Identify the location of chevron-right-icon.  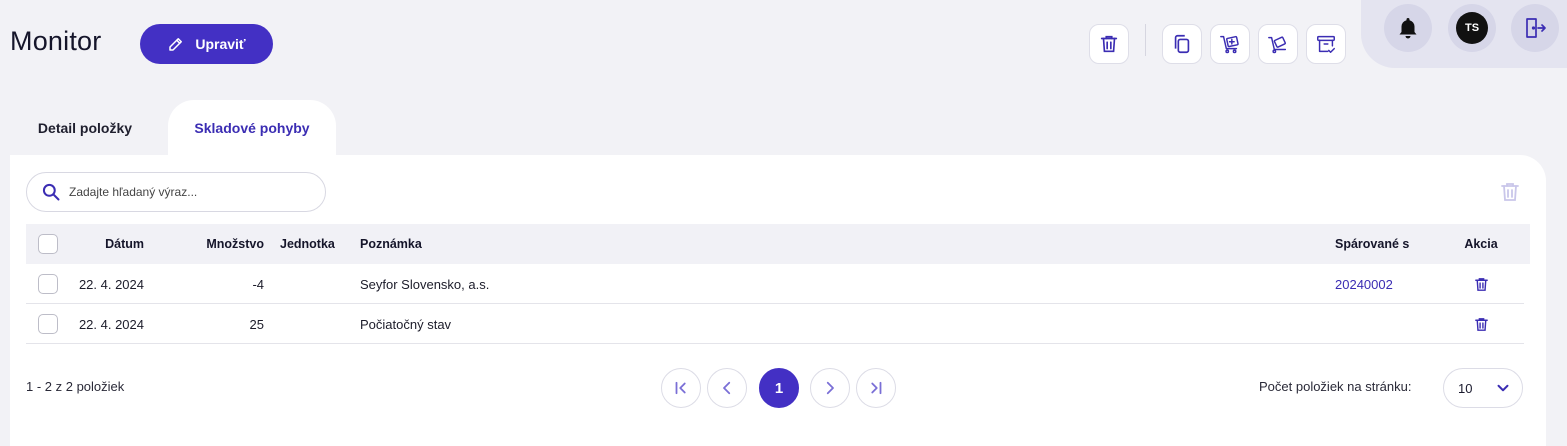
(830, 388).